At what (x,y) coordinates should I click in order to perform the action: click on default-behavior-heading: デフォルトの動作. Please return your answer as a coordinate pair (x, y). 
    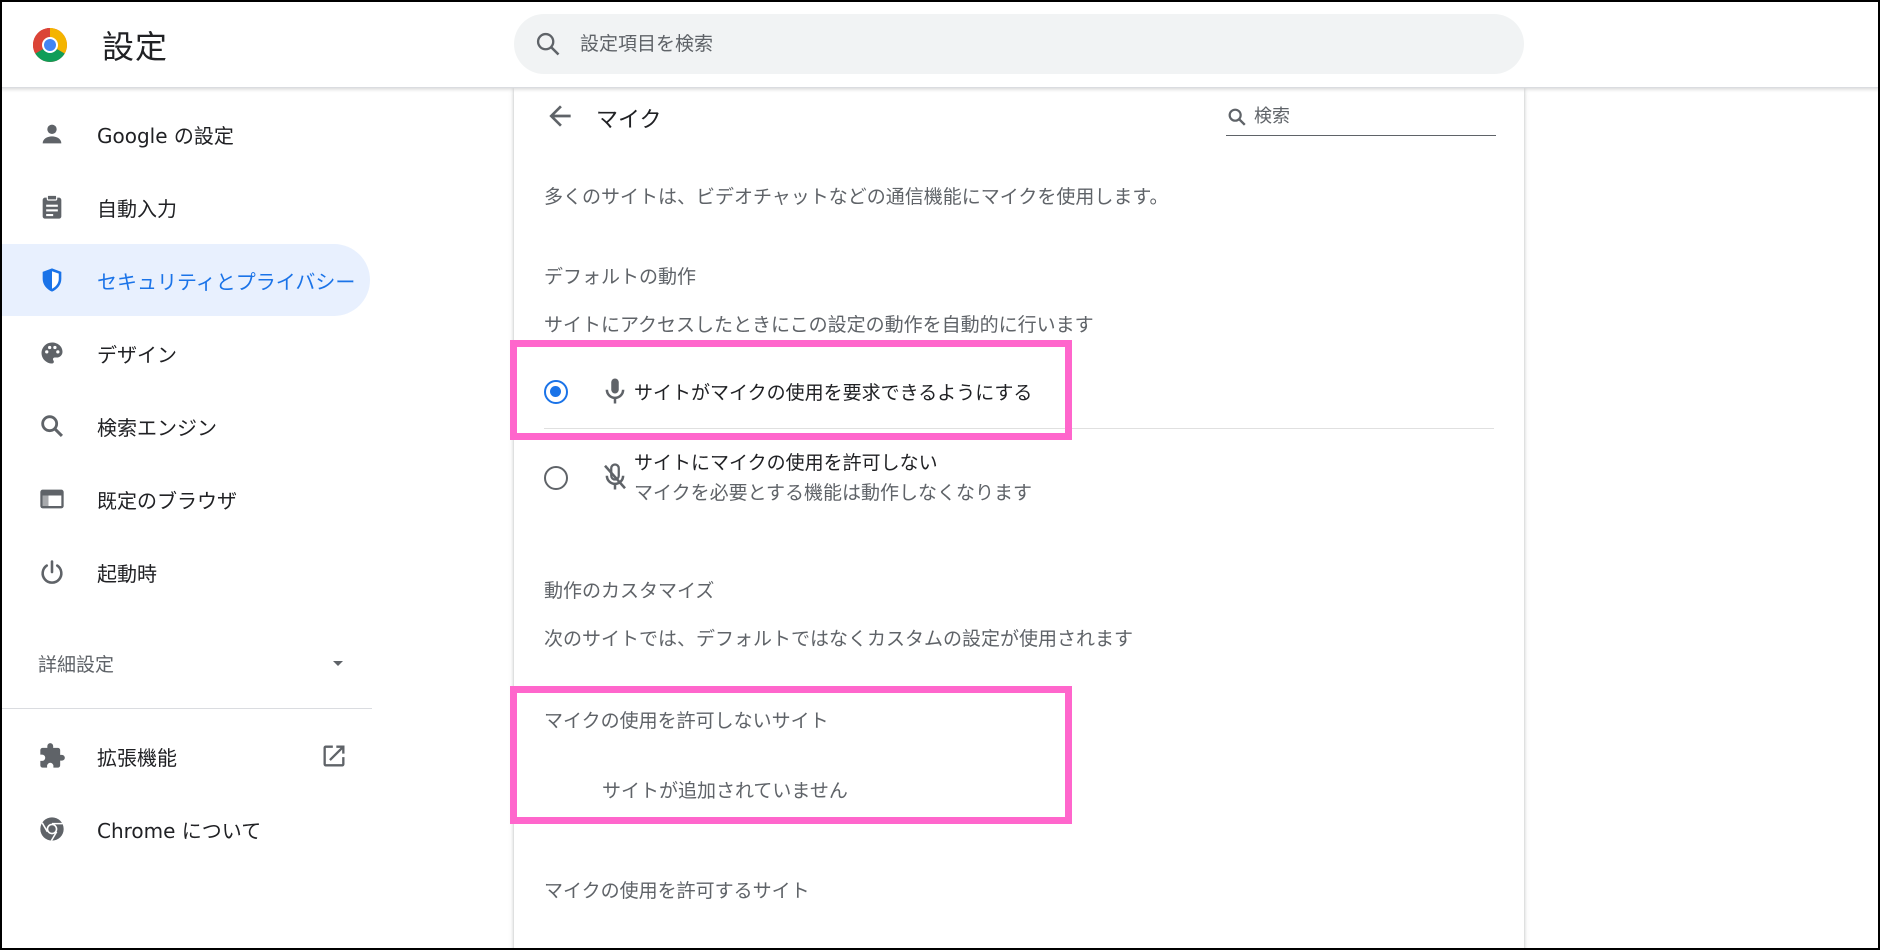
    Looking at the image, I should click on (620, 277).